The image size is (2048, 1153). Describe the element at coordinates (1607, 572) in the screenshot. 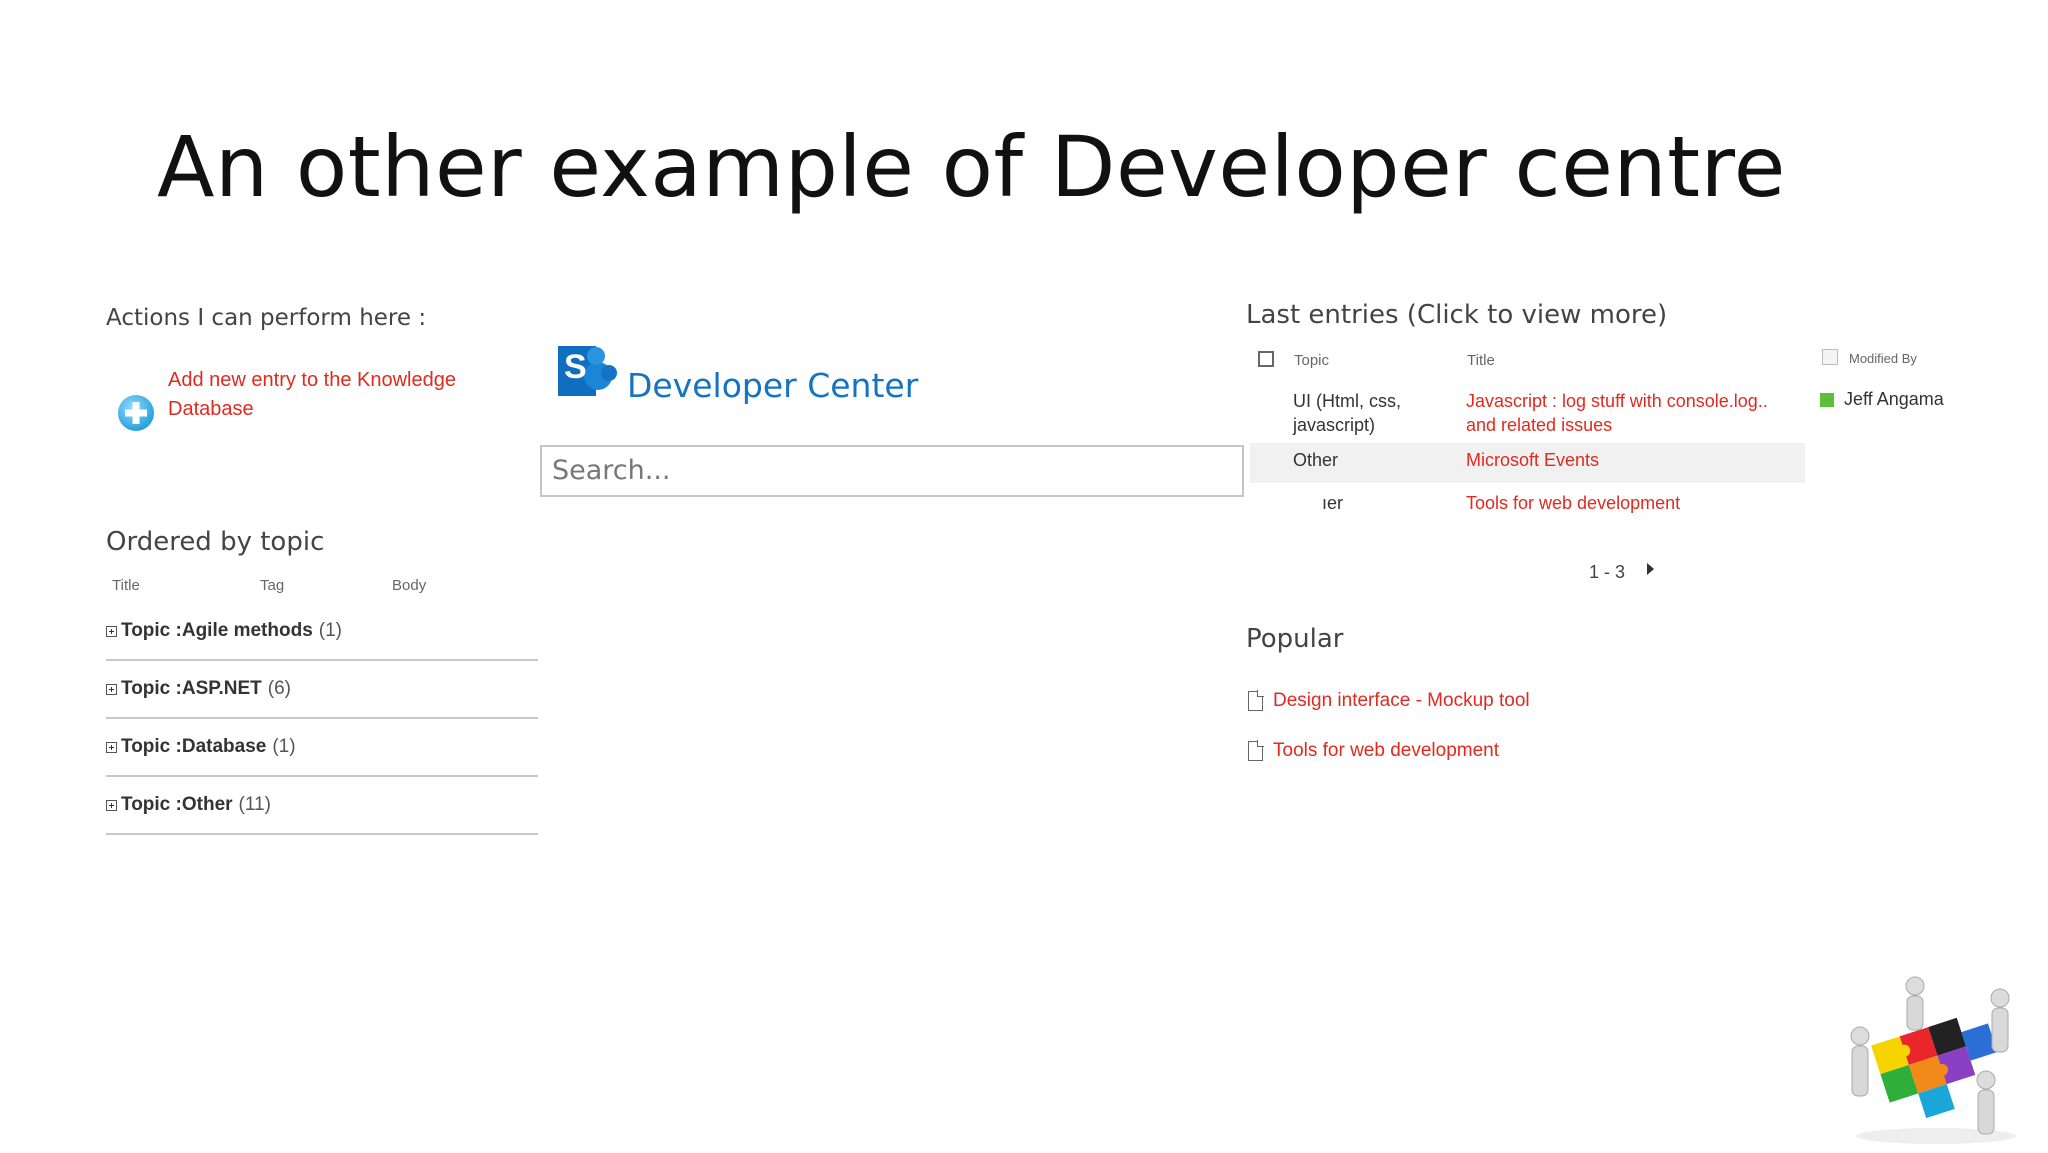

I see `paging-label: 1 - 3` at that location.